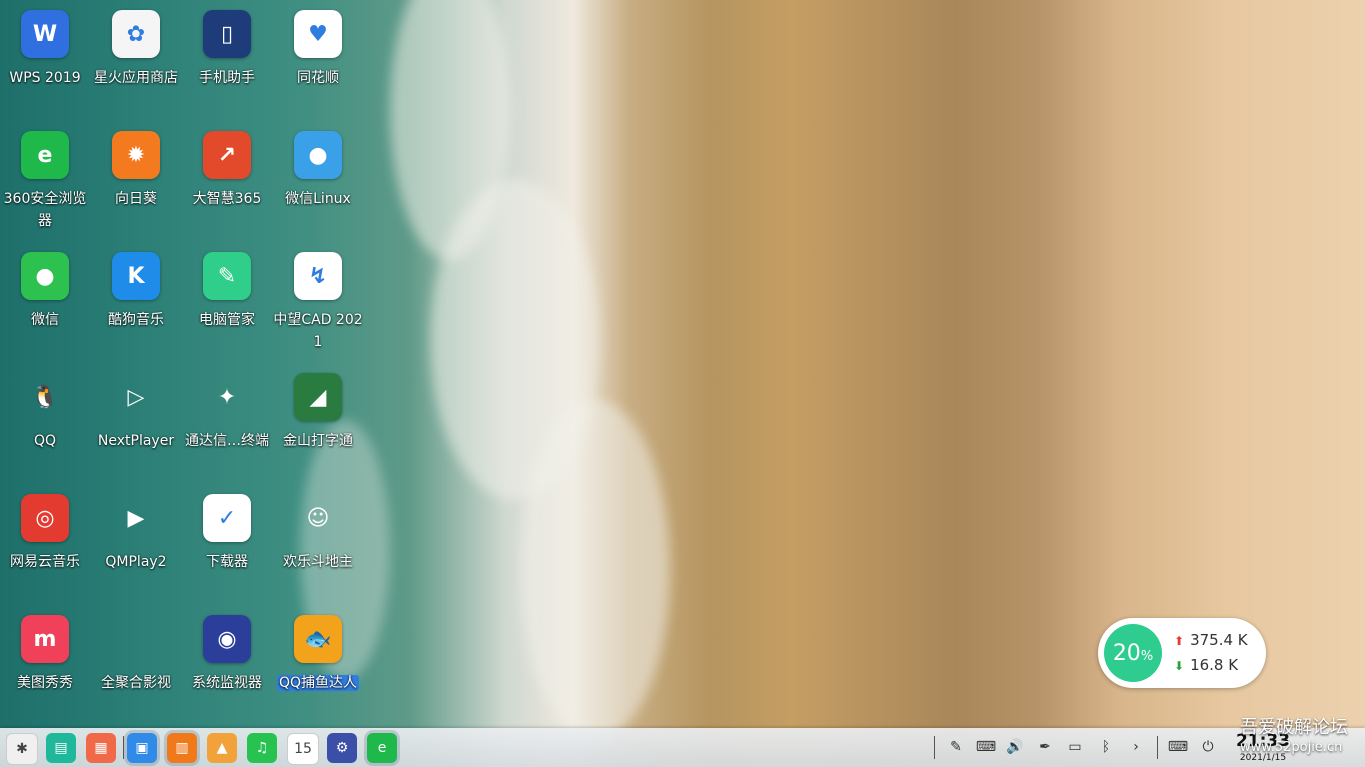 This screenshot has width=1365, height=767. I want to click on desktop-icon-item: ◉ 系统监视器, so click(227, 664).